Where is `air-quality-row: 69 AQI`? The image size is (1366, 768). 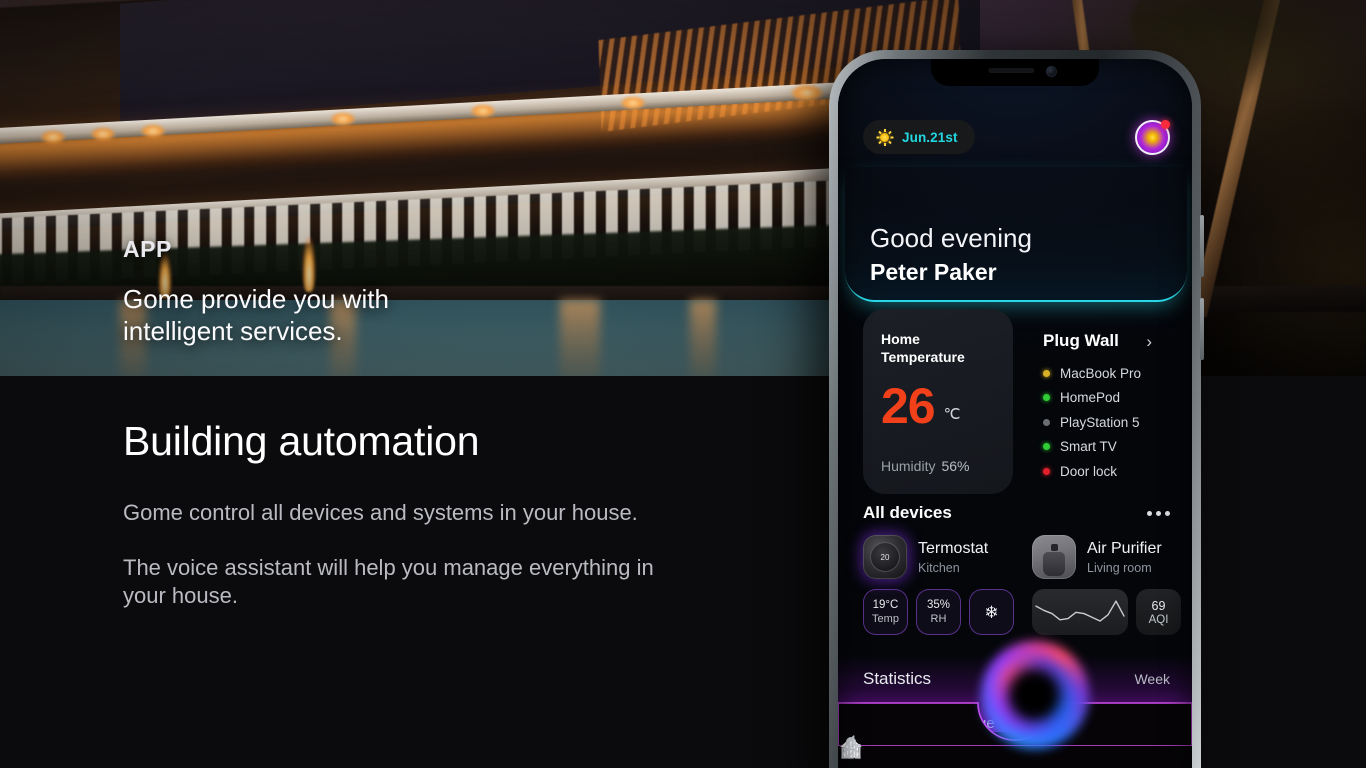 air-quality-row: 69 AQI is located at coordinates (1109, 612).